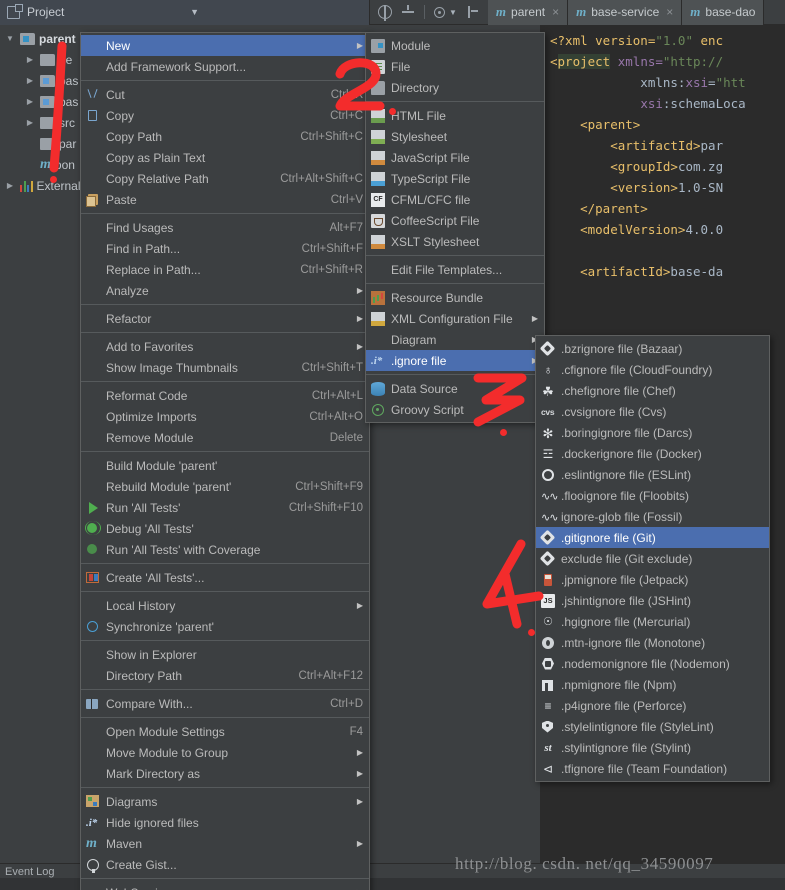 The width and height of the screenshot is (785, 890). What do you see at coordinates (652, 411) in the screenshot?
I see `ignore-item-cvsignore-file-cvs: cvs .cvsignore file (Cvs)` at bounding box center [652, 411].